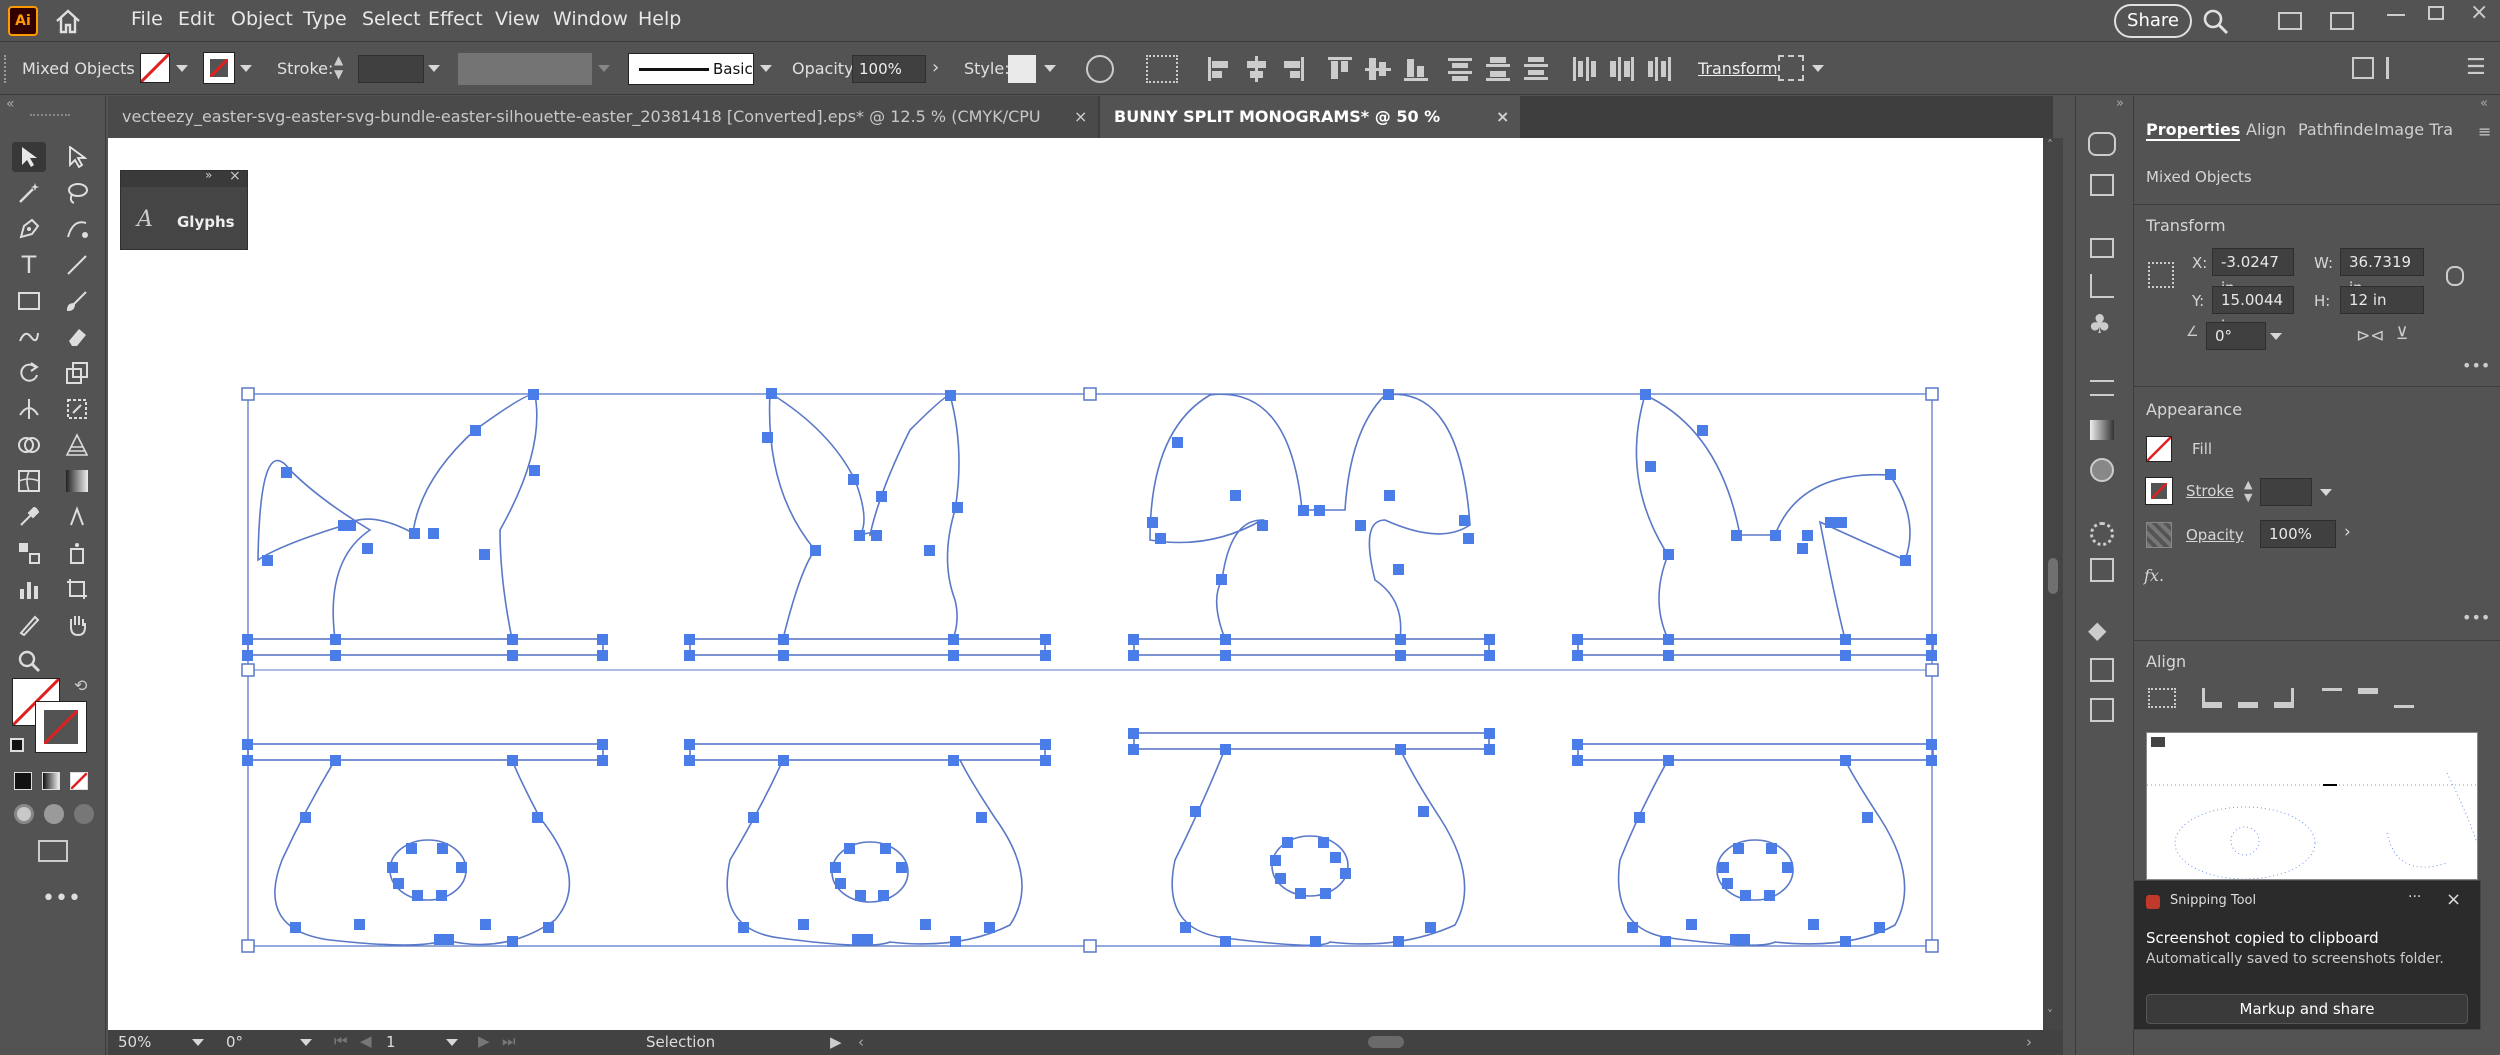  What do you see at coordinates (262, 19) in the screenshot?
I see `menu-object: Object` at bounding box center [262, 19].